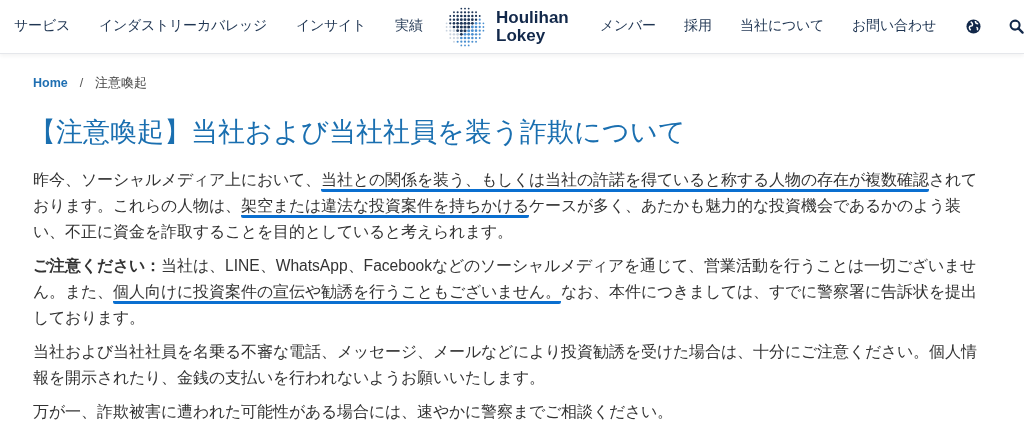 This screenshot has width=1024, height=439. I want to click on breadcrumb-current: 注意喚起, so click(121, 83).